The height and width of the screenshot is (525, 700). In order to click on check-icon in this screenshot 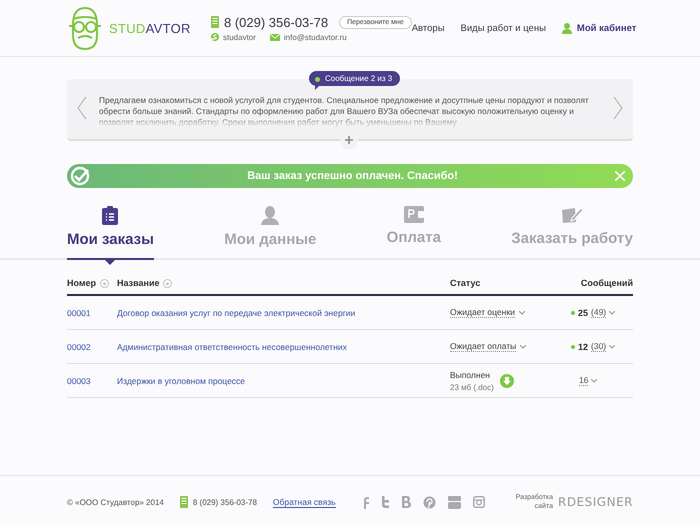, I will do `click(80, 176)`.